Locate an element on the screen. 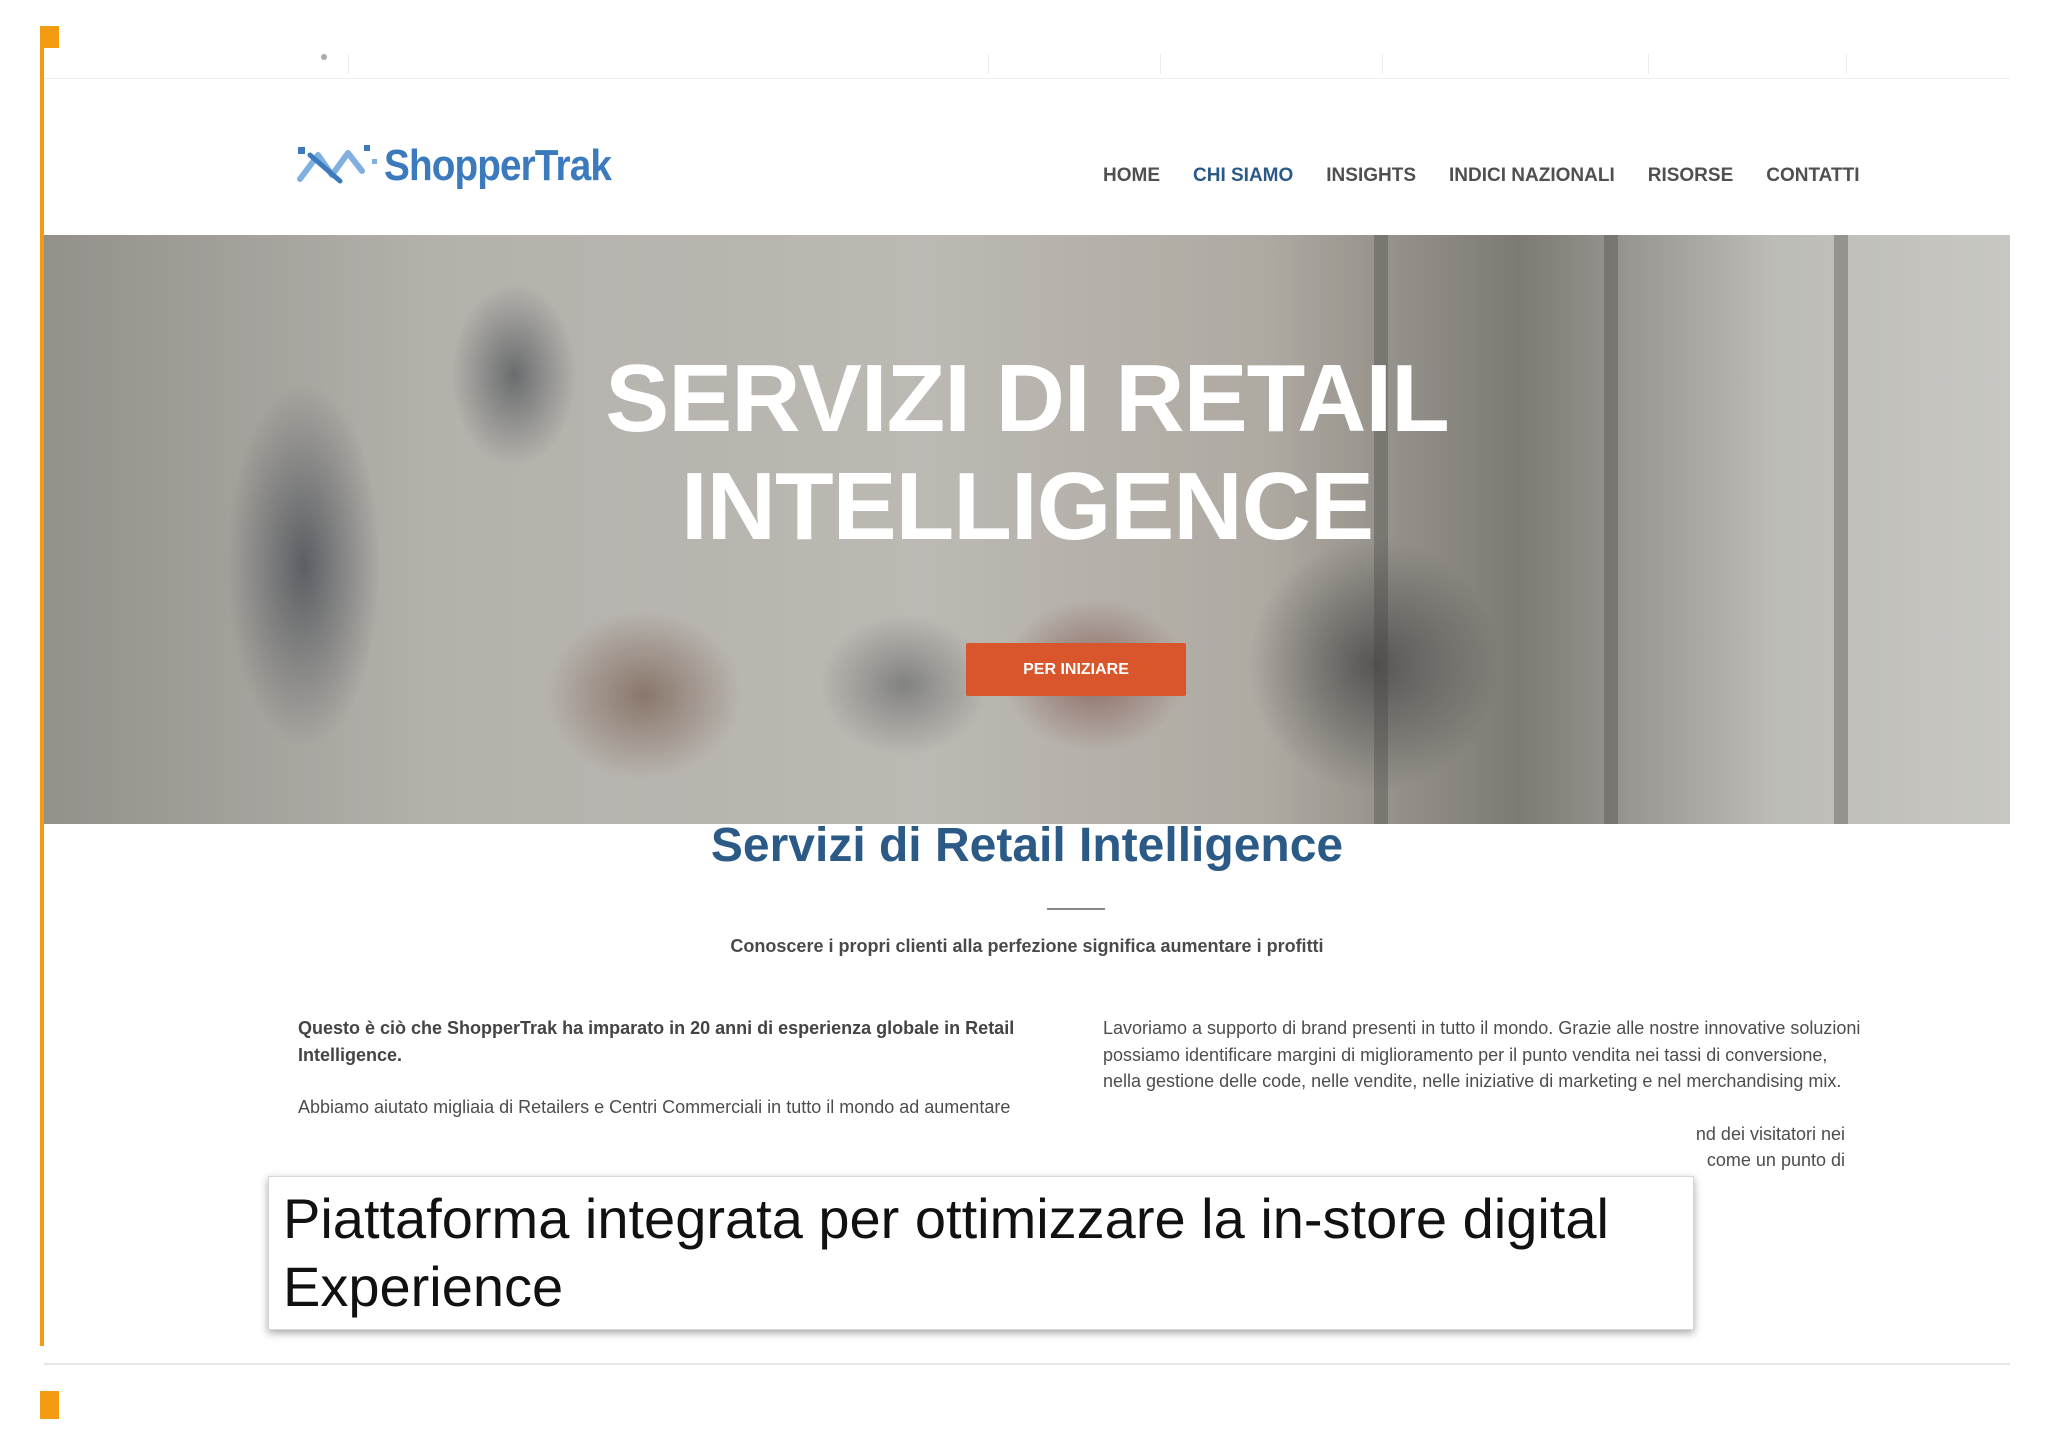  shoppertrak-logo: ShopperTrak is located at coordinates (469, 166).